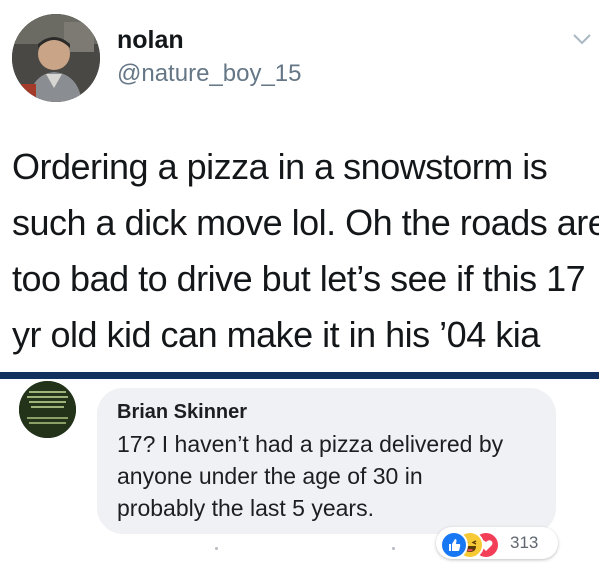  Describe the element at coordinates (310, 444) in the screenshot. I see `comment-text-line: 17? I haven’t had a pizza delivered by` at that location.